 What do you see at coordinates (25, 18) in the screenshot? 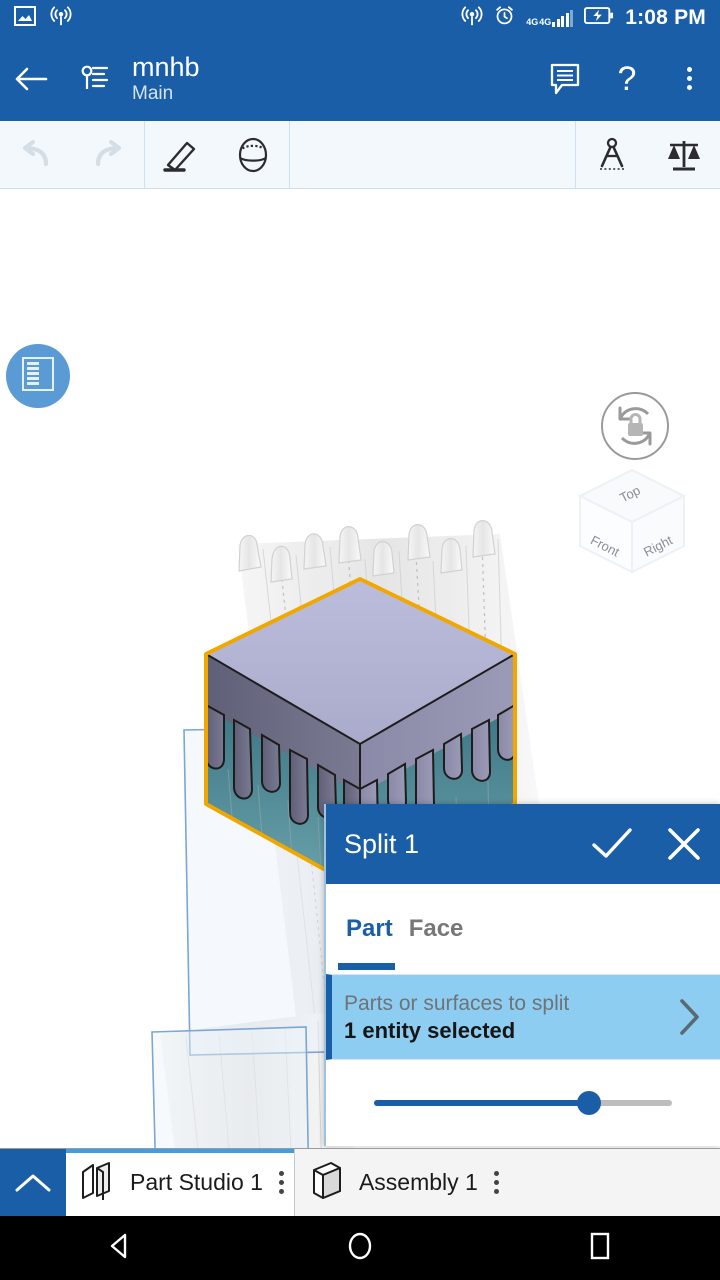
I see `screenshot-icon` at bounding box center [25, 18].